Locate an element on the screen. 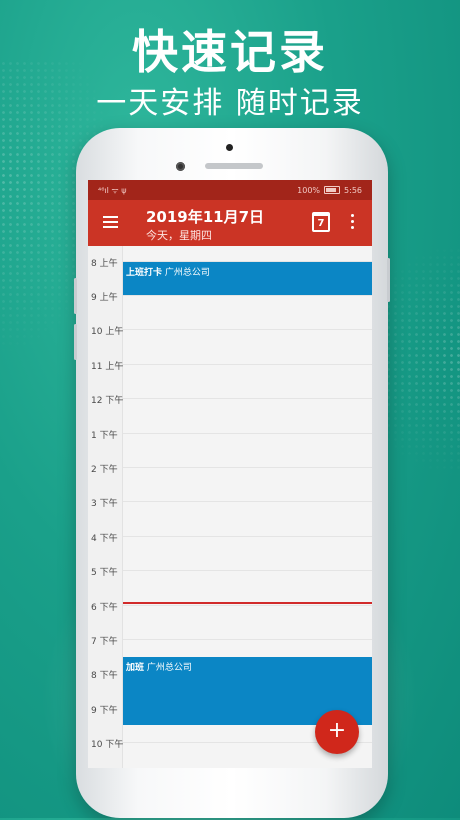 The image size is (460, 820). event-title: 加班 is located at coordinates (135, 668).